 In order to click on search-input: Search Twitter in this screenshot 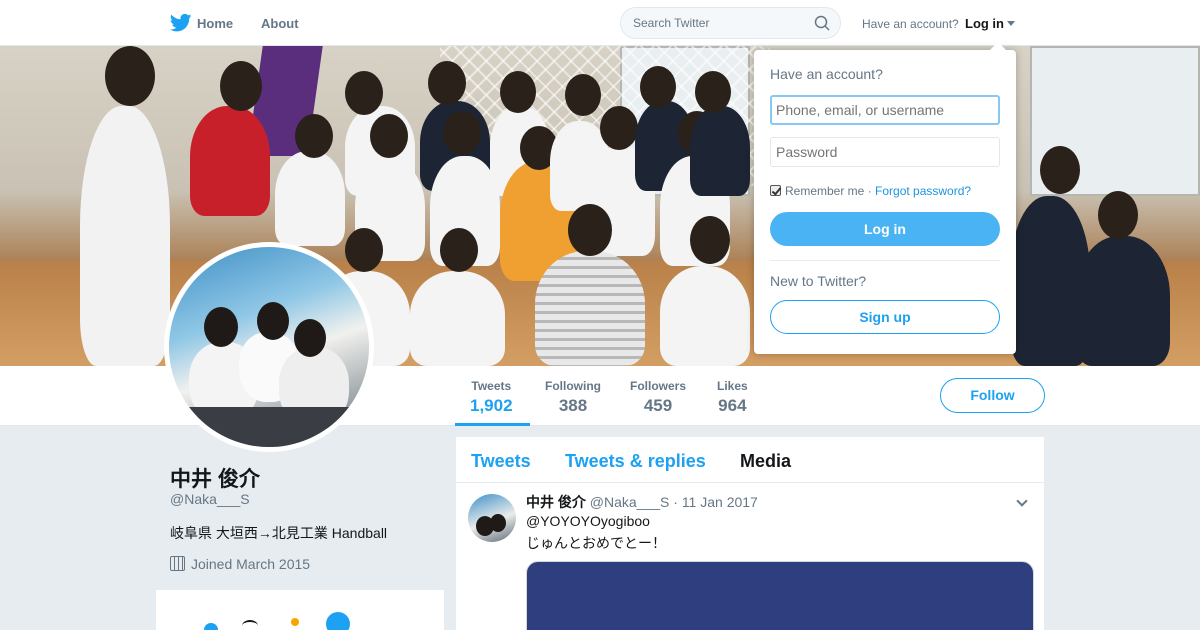, I will do `click(730, 23)`.